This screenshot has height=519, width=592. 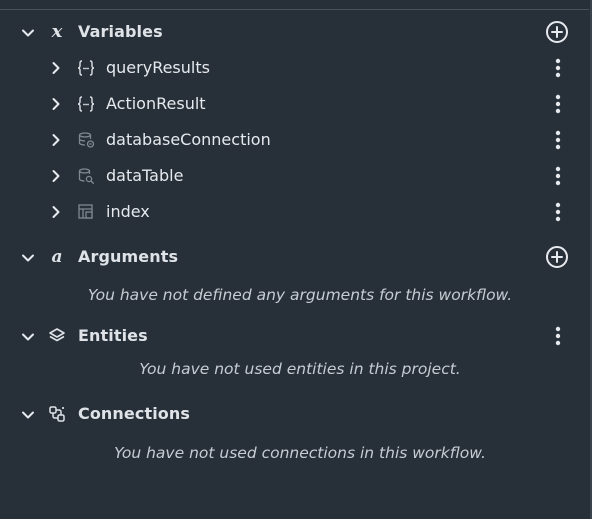 What do you see at coordinates (57, 414) in the screenshot?
I see `connections-icon` at bounding box center [57, 414].